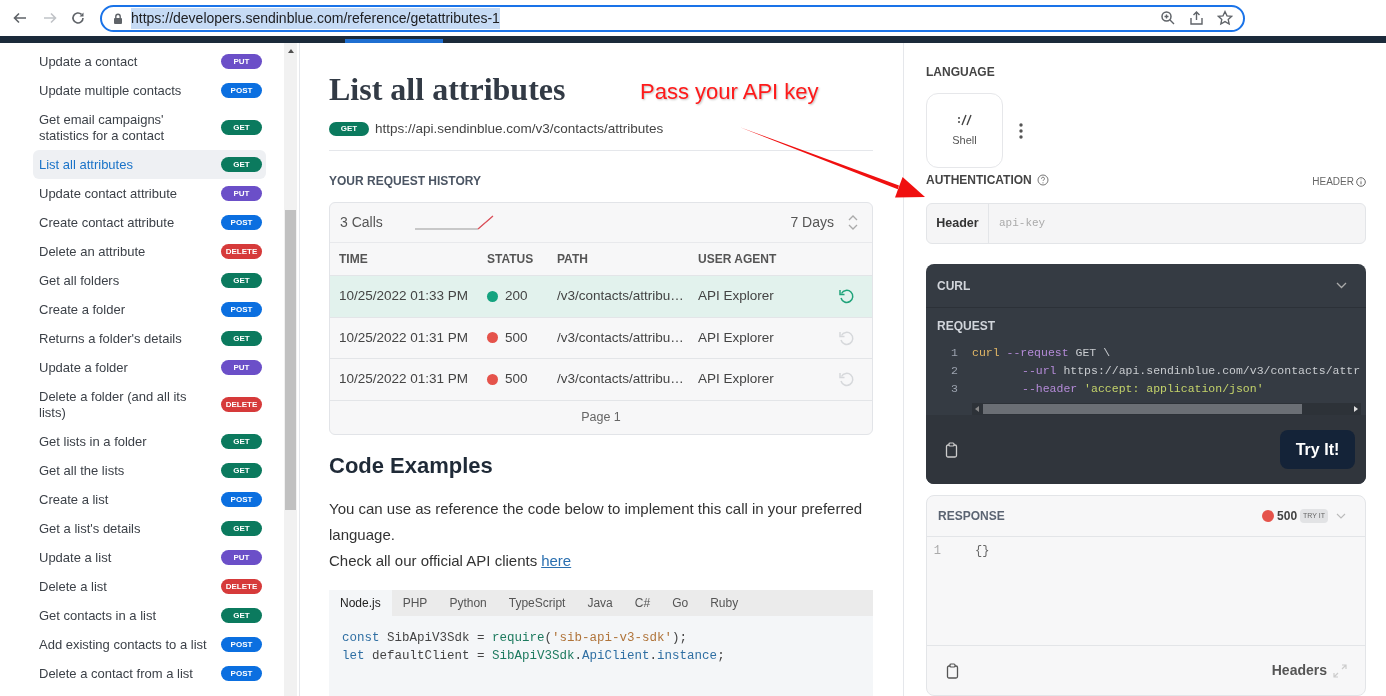 This screenshot has height=696, width=1386. I want to click on page-title: List all attributes, so click(447, 89).